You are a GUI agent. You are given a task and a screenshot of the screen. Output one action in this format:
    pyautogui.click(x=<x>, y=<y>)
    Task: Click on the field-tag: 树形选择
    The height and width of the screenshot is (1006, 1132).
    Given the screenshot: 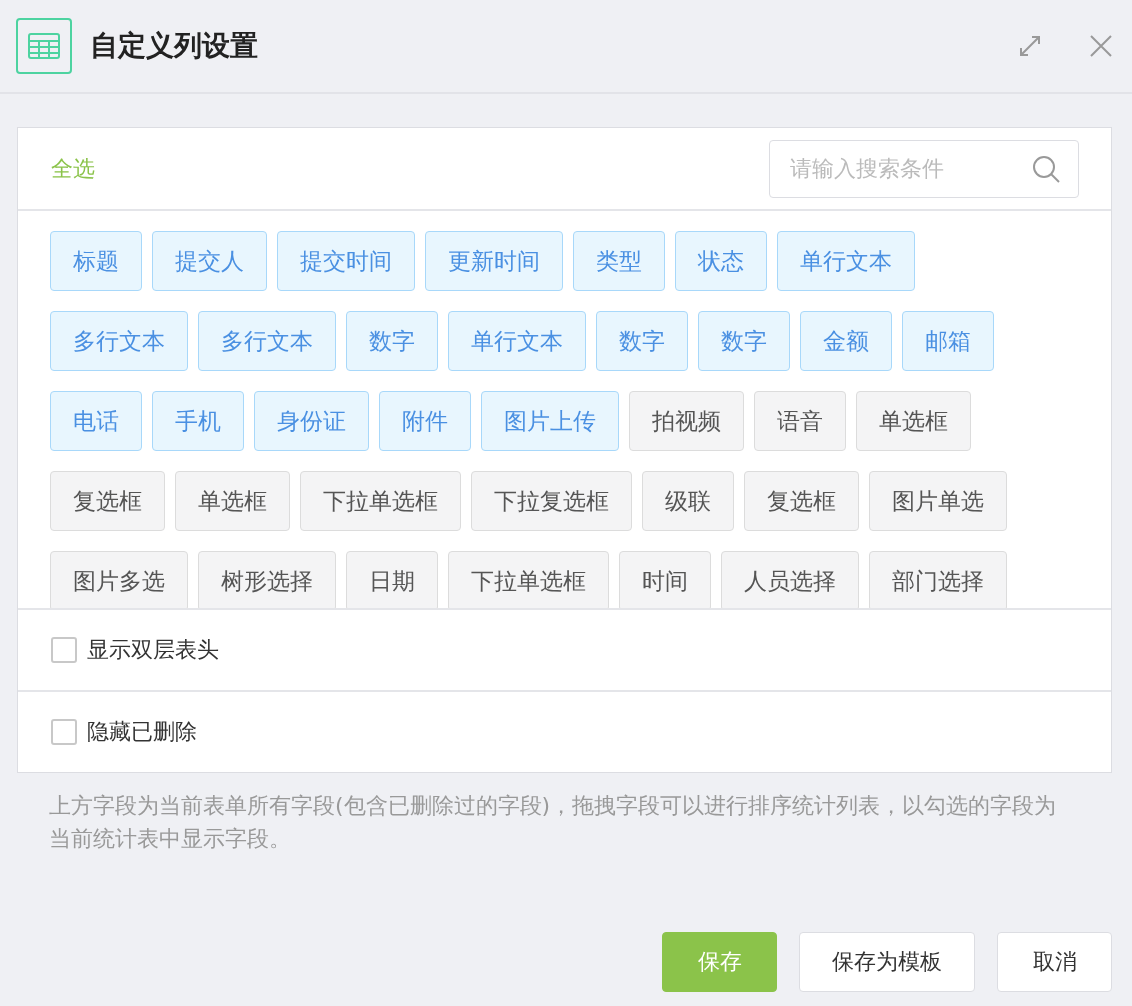 What is the action you would take?
    pyautogui.click(x=267, y=579)
    